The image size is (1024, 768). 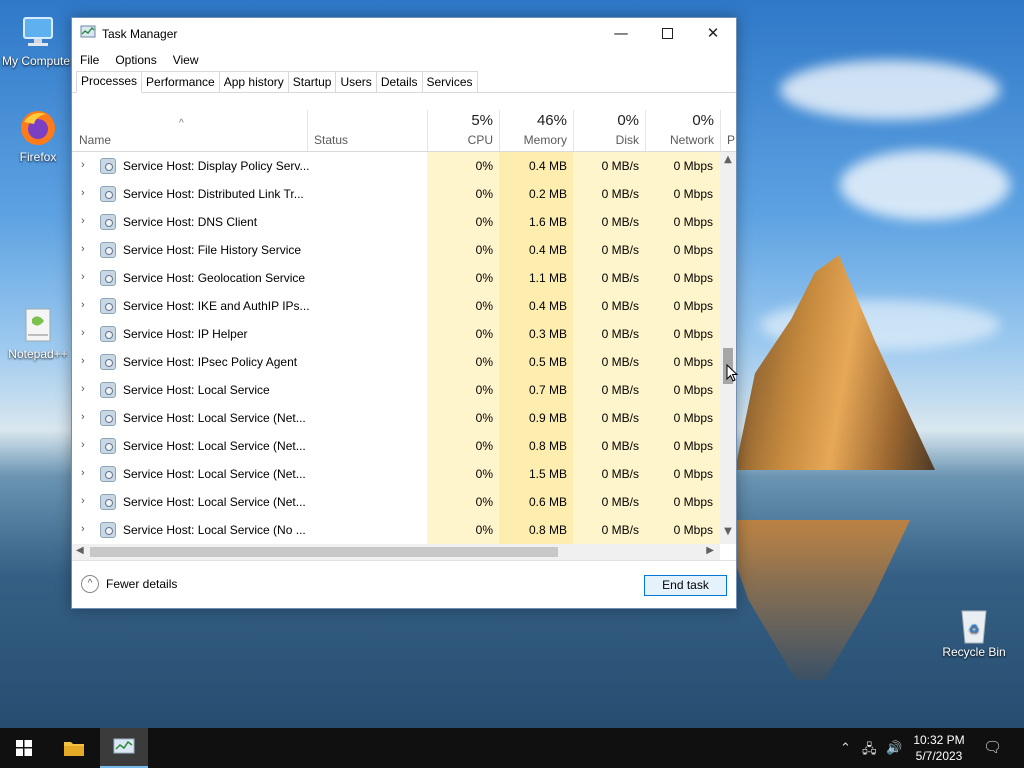 What do you see at coordinates (80, 550) in the screenshot?
I see `scroll-left-icon: ◀` at bounding box center [80, 550].